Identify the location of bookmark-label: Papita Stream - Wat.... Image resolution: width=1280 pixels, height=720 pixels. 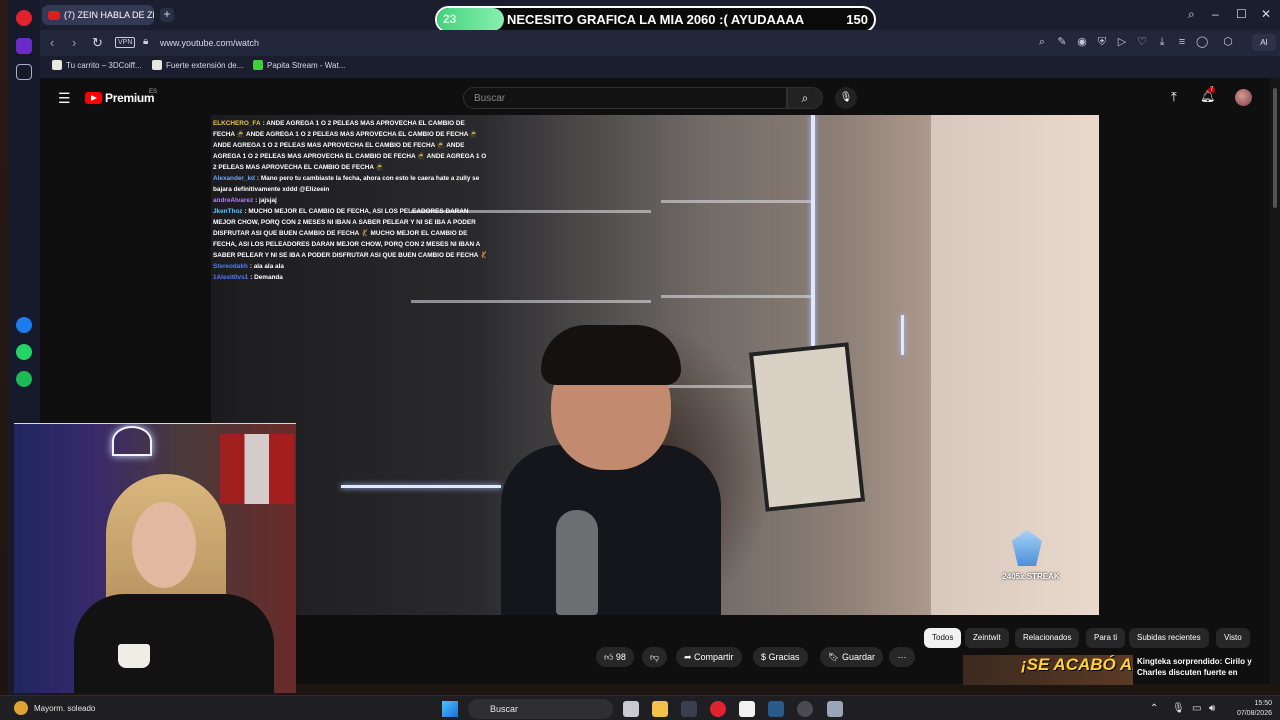
(306, 65).